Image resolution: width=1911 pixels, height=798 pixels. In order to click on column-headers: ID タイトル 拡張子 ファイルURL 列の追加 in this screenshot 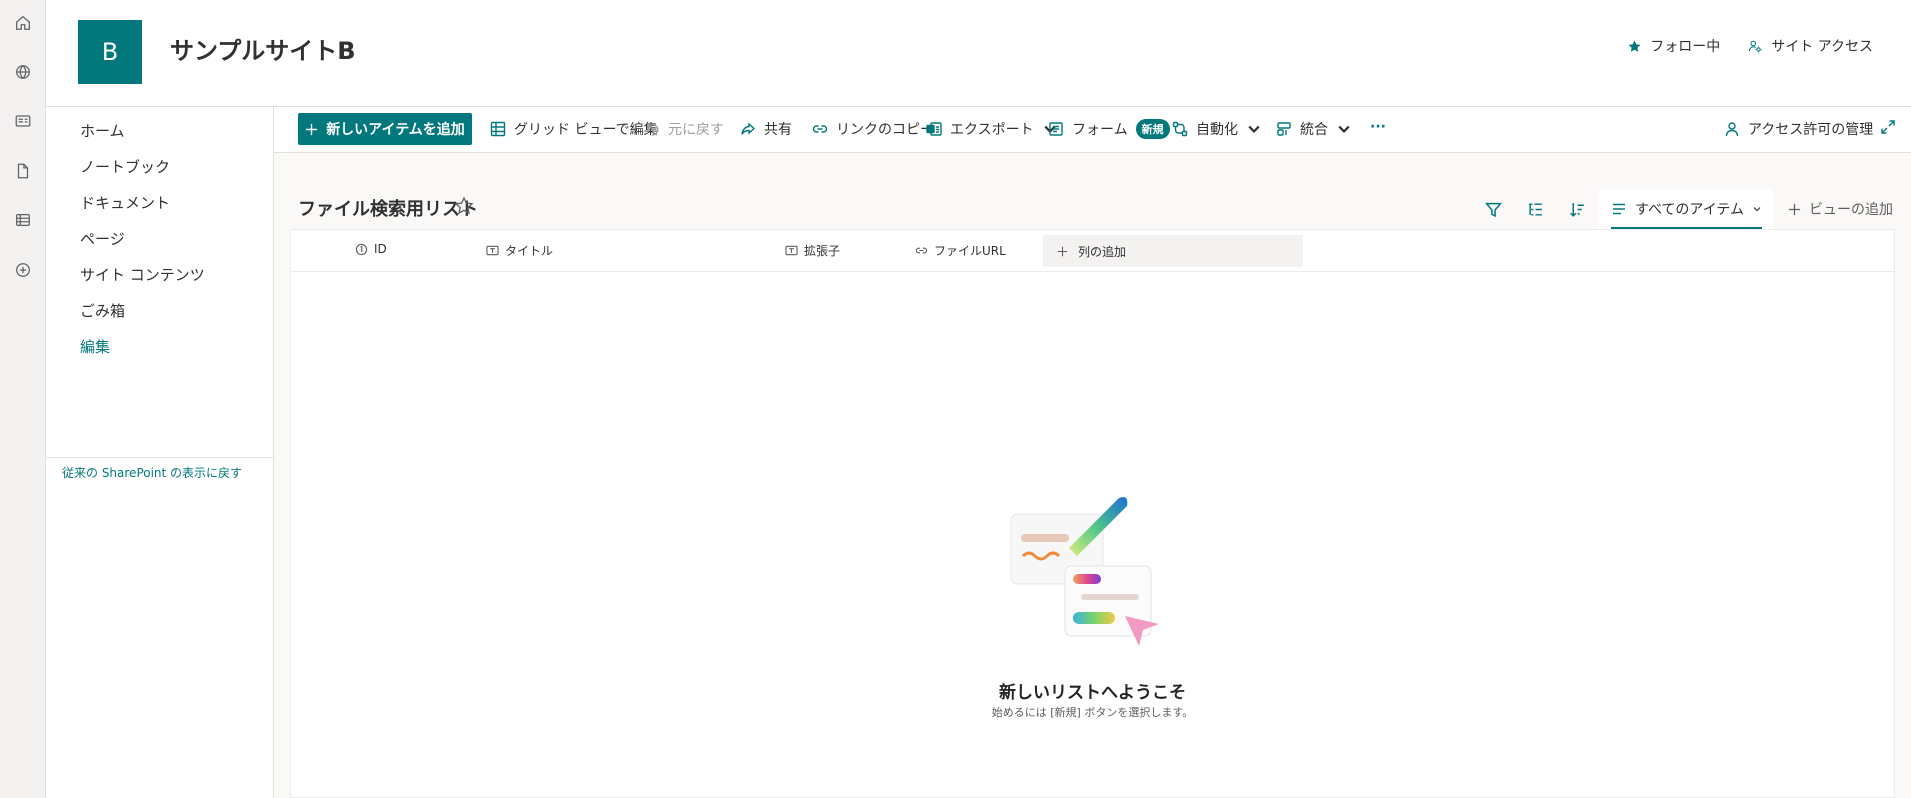, I will do `click(1092, 251)`.